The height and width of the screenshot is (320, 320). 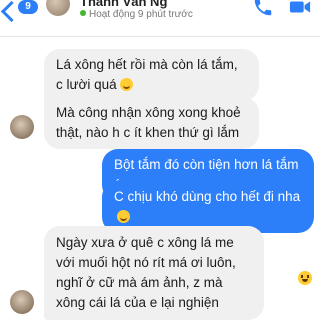 I want to click on video-call-button, so click(x=299, y=9).